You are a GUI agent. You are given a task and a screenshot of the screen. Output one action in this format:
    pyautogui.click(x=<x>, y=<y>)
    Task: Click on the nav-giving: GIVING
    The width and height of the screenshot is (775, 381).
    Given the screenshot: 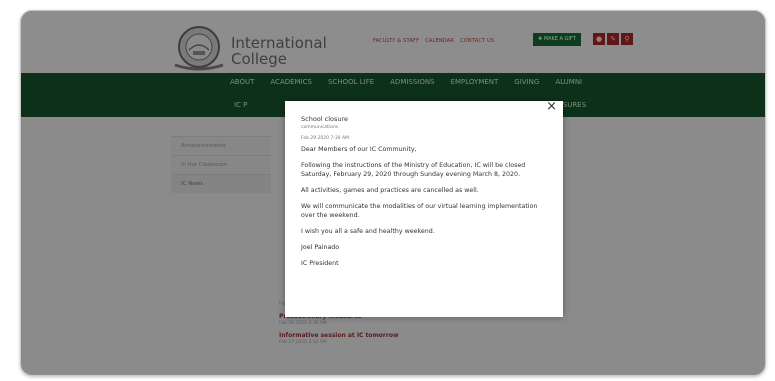 What is the action you would take?
    pyautogui.click(x=526, y=82)
    